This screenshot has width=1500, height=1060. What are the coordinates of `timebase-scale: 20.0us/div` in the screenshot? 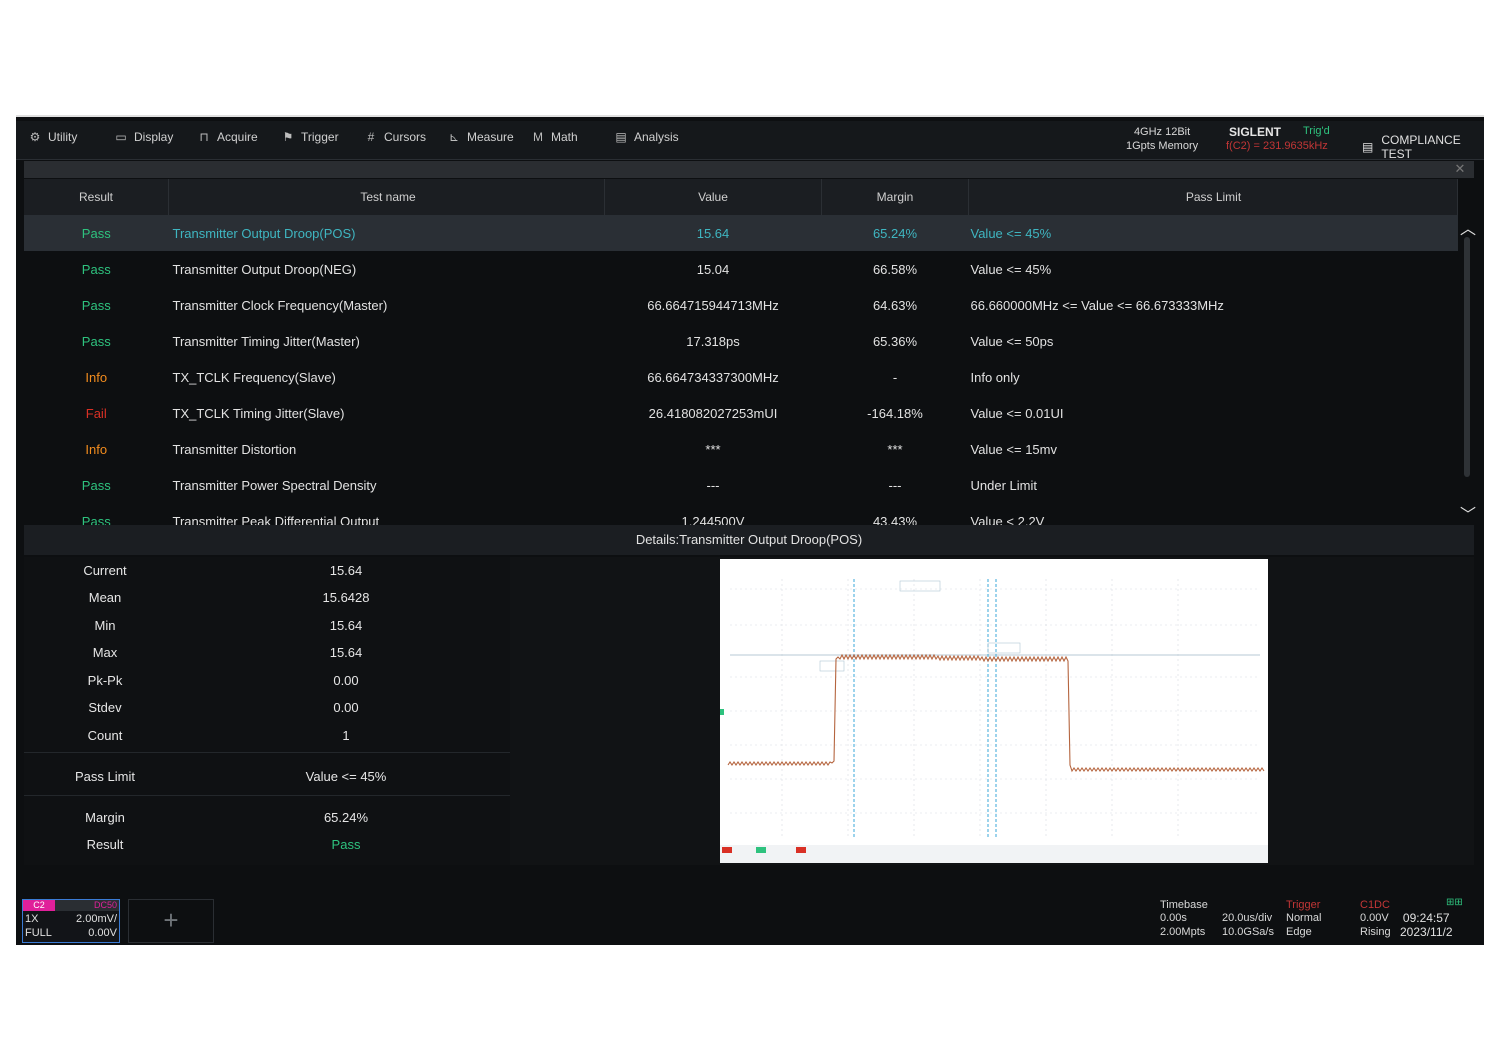 It's located at (1247, 918).